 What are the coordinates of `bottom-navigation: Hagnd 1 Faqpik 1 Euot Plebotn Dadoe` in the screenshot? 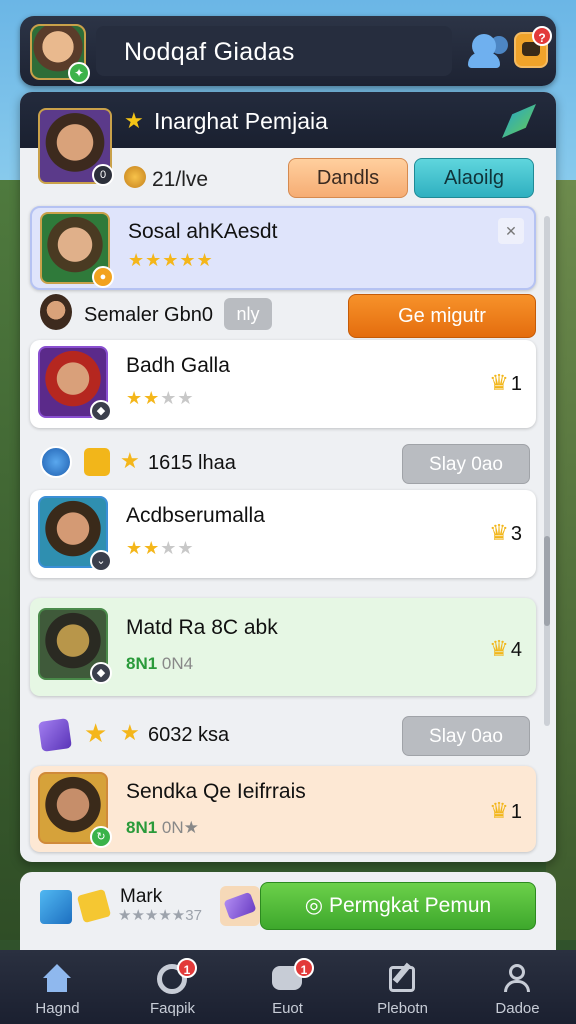 It's located at (288, 987).